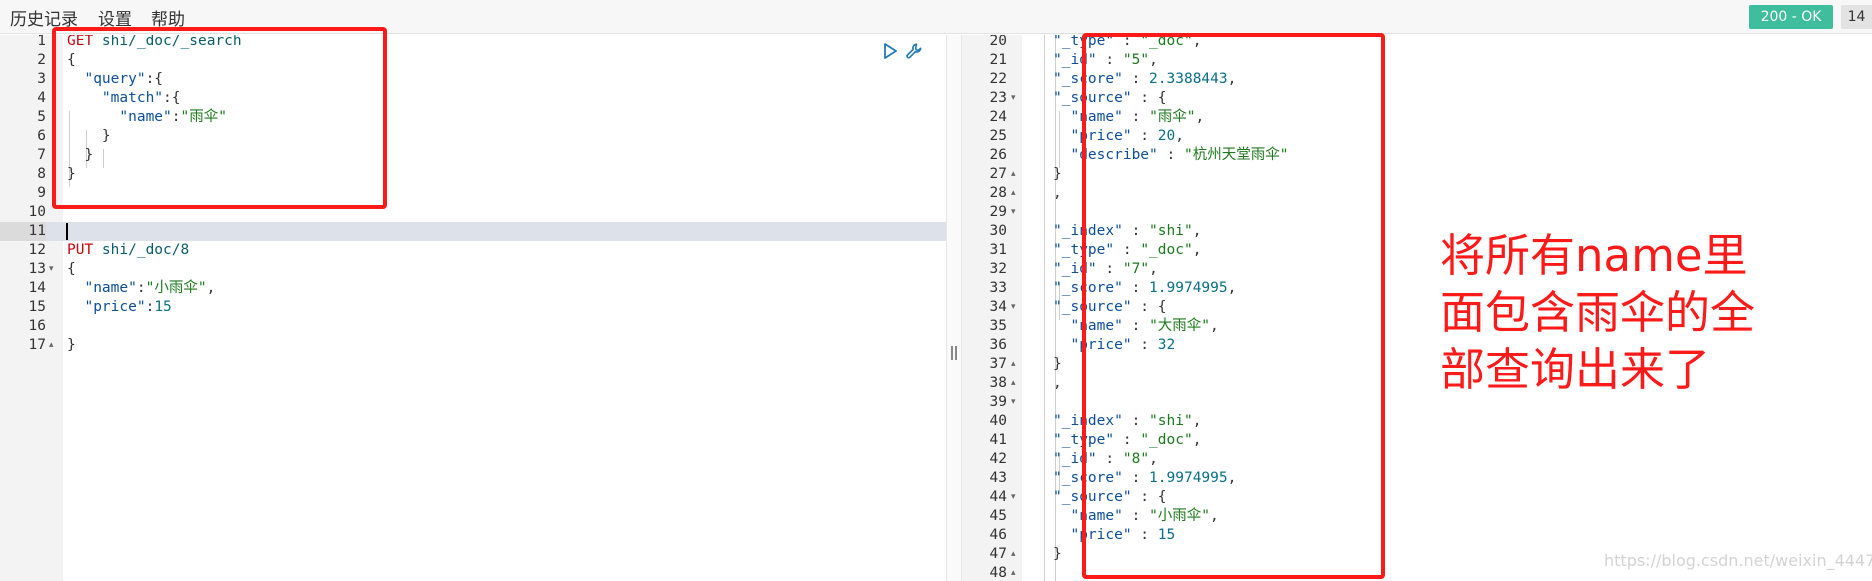 This screenshot has width=1872, height=581. I want to click on line-number: 29, so click(998, 212).